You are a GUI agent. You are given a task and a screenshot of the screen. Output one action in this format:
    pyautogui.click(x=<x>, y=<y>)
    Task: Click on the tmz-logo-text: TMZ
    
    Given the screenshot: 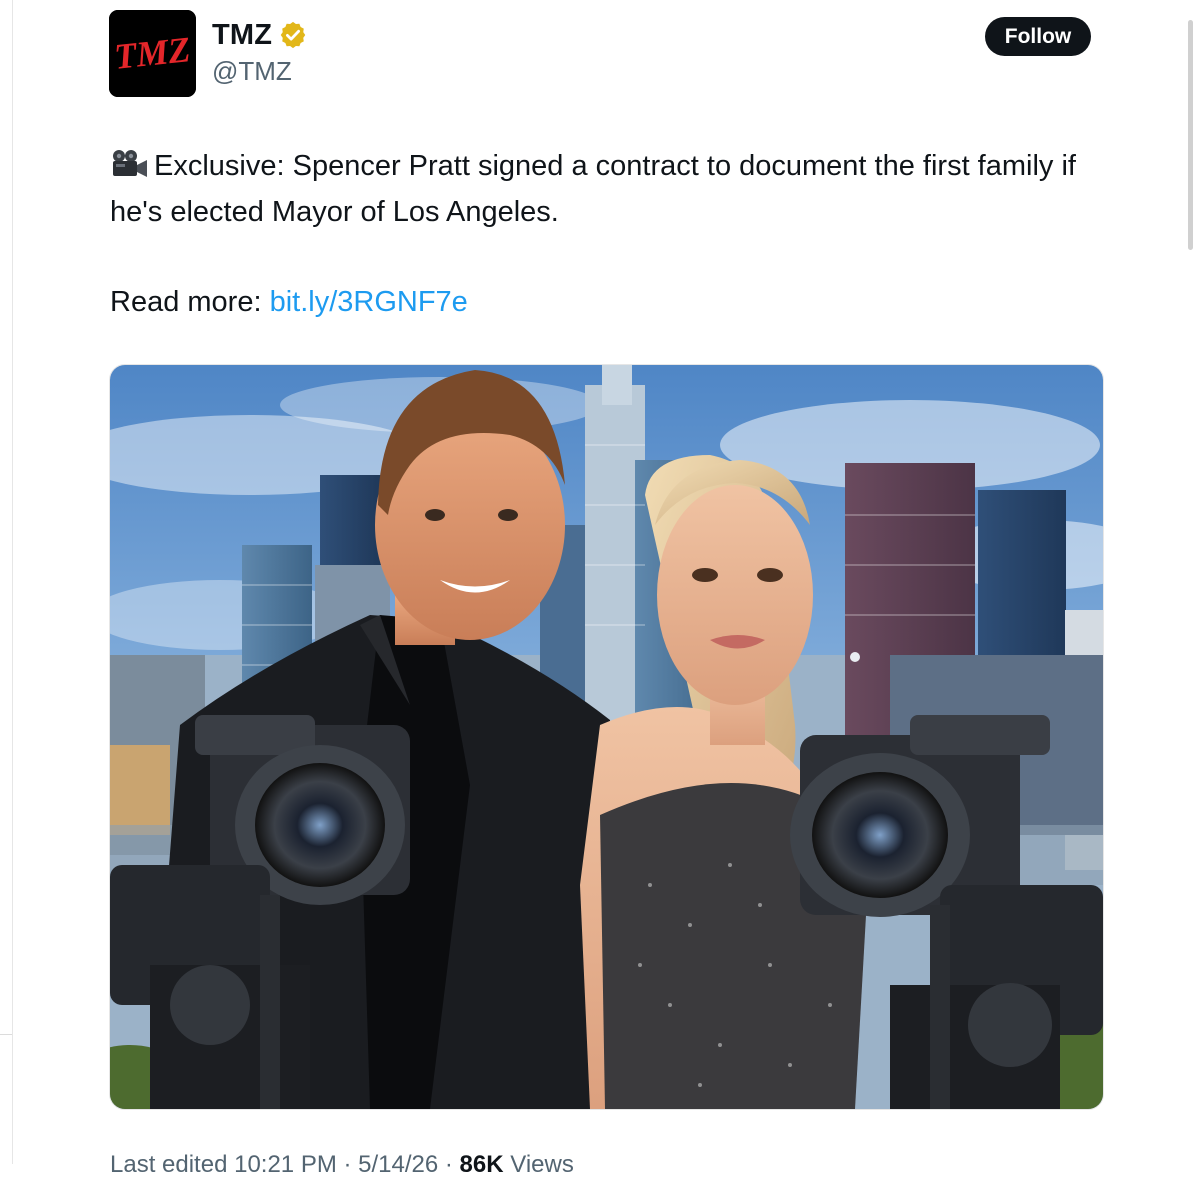 What is the action you would take?
    pyautogui.click(x=152, y=53)
    